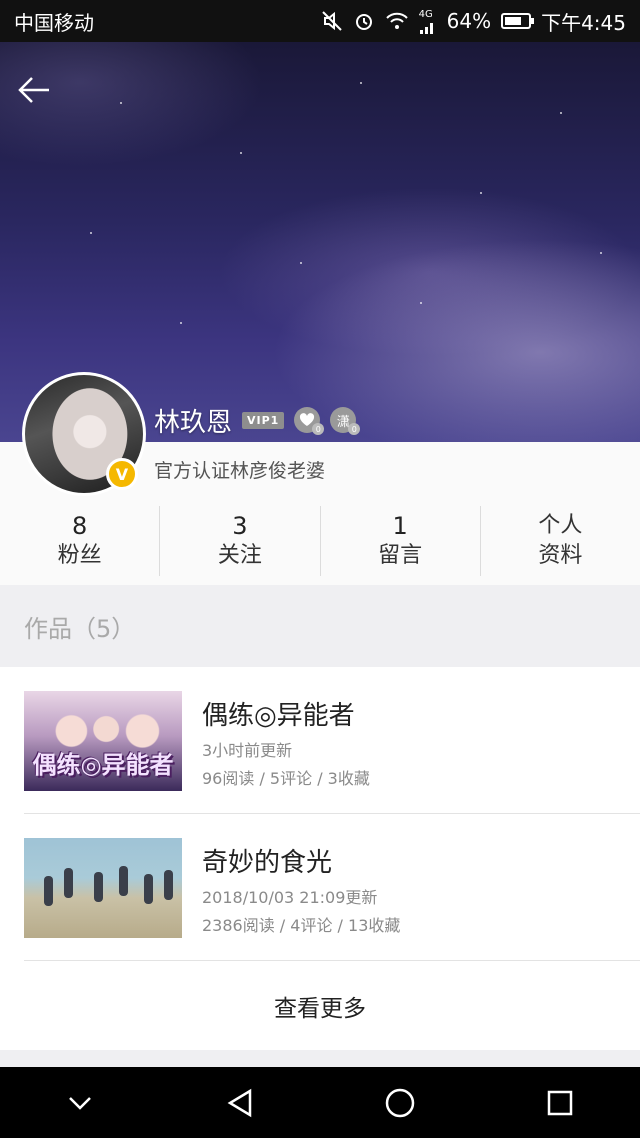 The image size is (640, 1138). I want to click on stat-label-top: 个人, so click(560, 525).